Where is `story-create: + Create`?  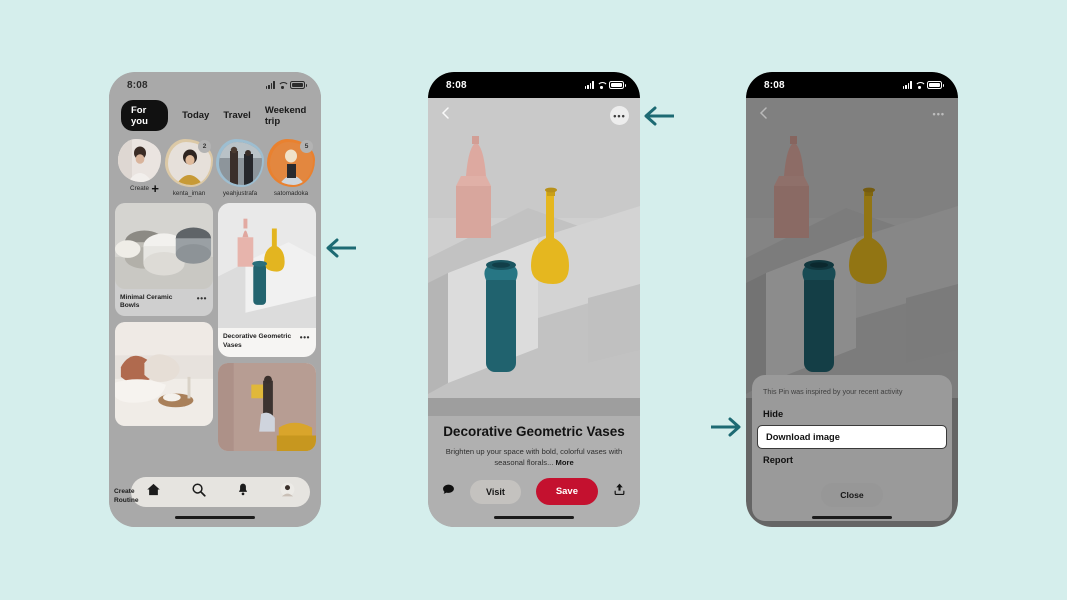 story-create: + Create is located at coordinates (139, 168).